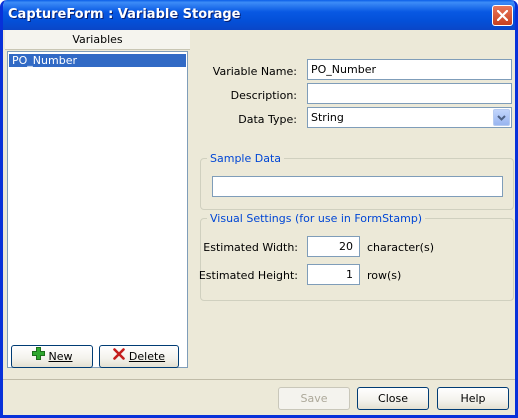 The image size is (518, 418). What do you see at coordinates (409, 69) in the screenshot?
I see `variable-name-input: PO_Number` at bounding box center [409, 69].